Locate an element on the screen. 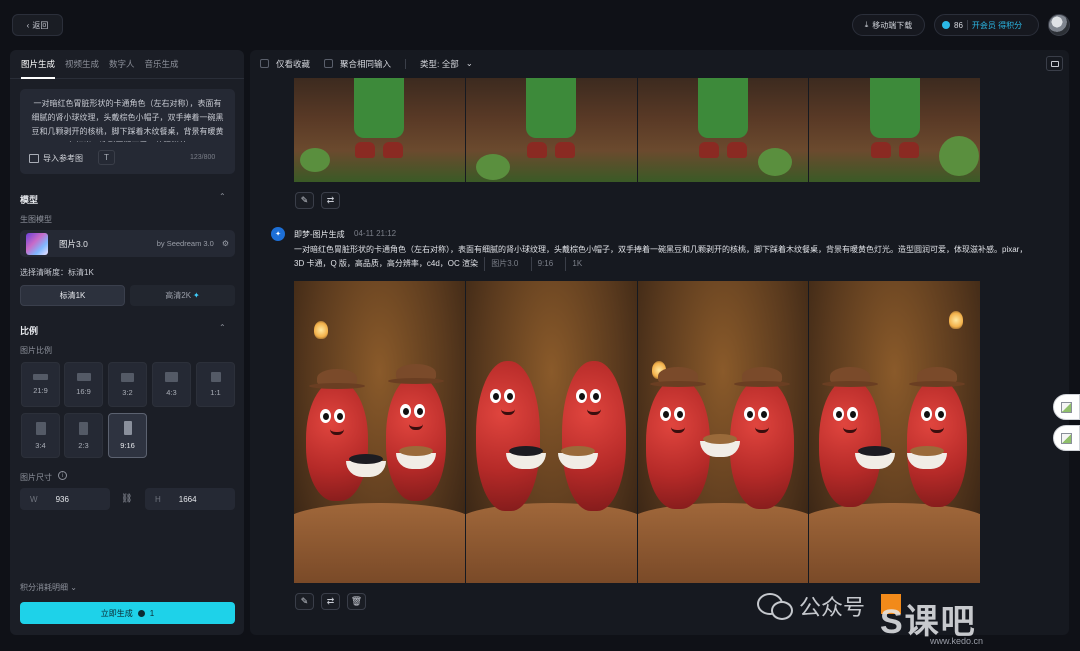  type-filter: 类型: 全部 ⌄ is located at coordinates (446, 64).